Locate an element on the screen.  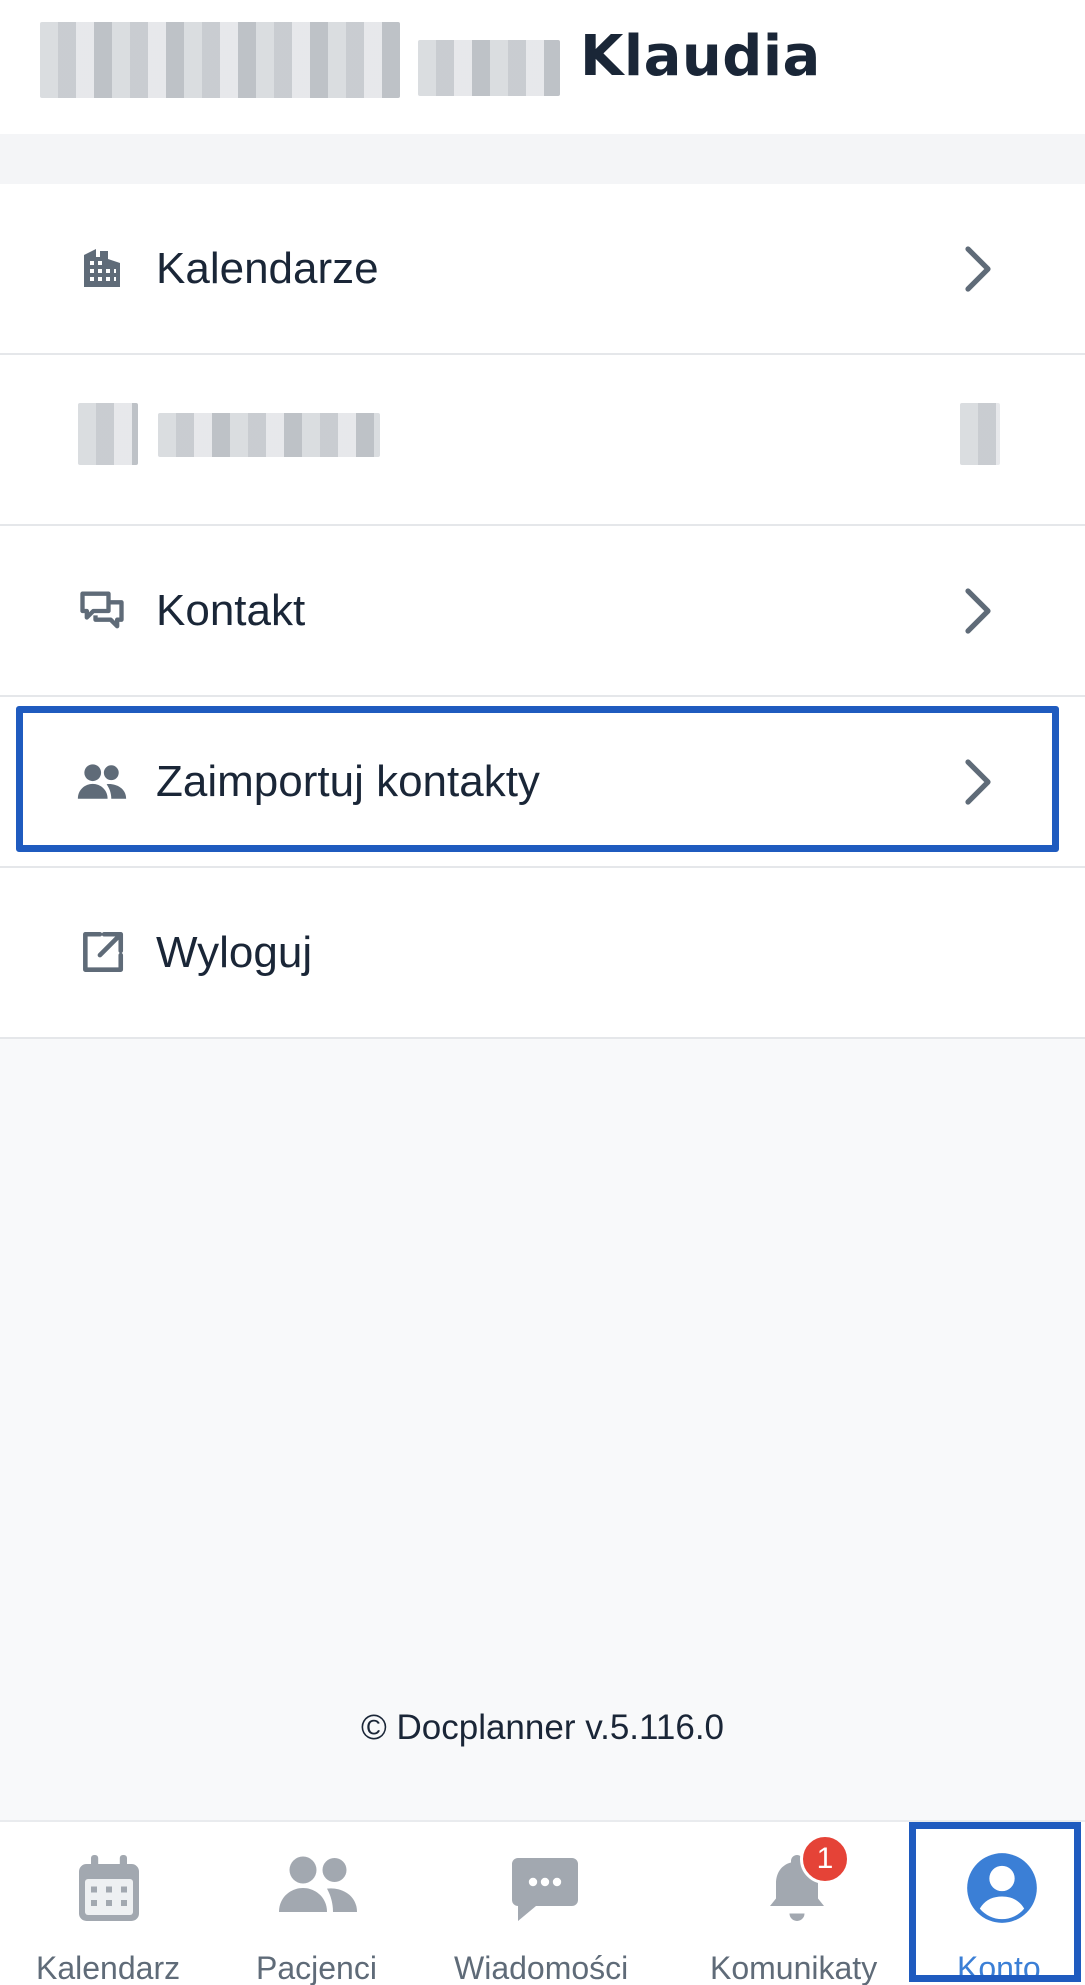
account-header: Klaudia is located at coordinates (542, 67).